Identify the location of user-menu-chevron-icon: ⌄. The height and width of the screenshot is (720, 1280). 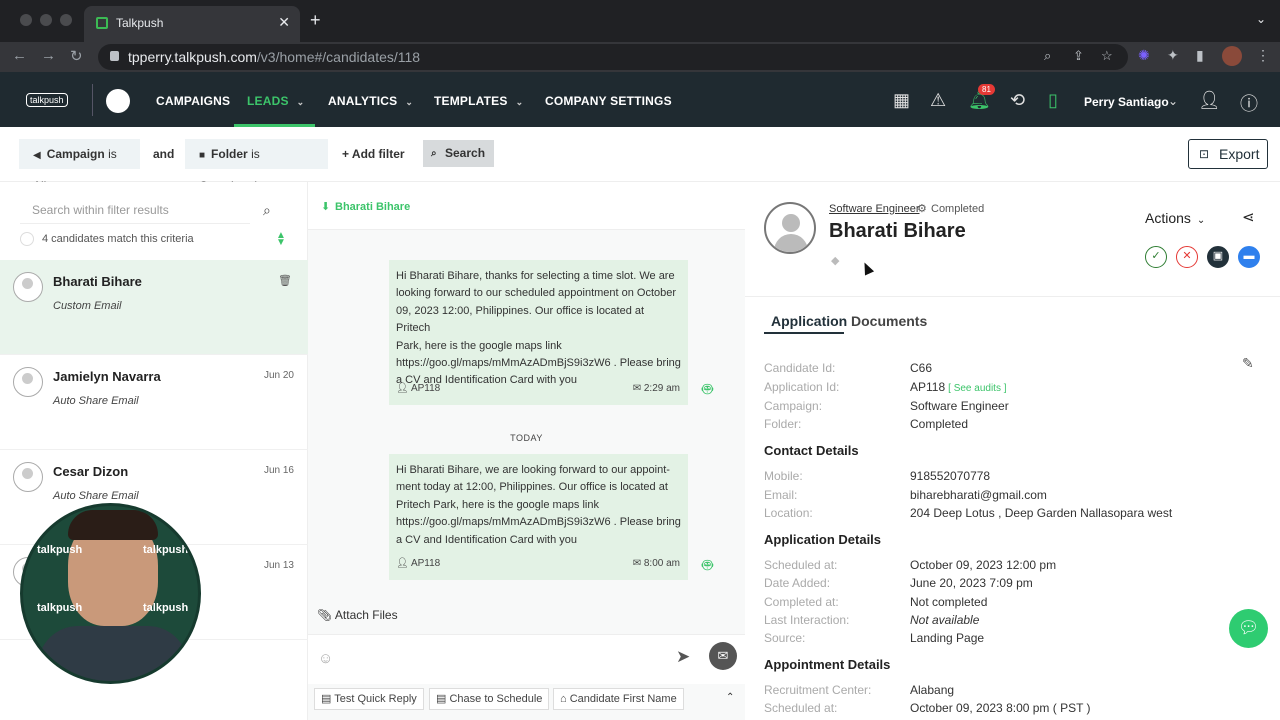
(1173, 101).